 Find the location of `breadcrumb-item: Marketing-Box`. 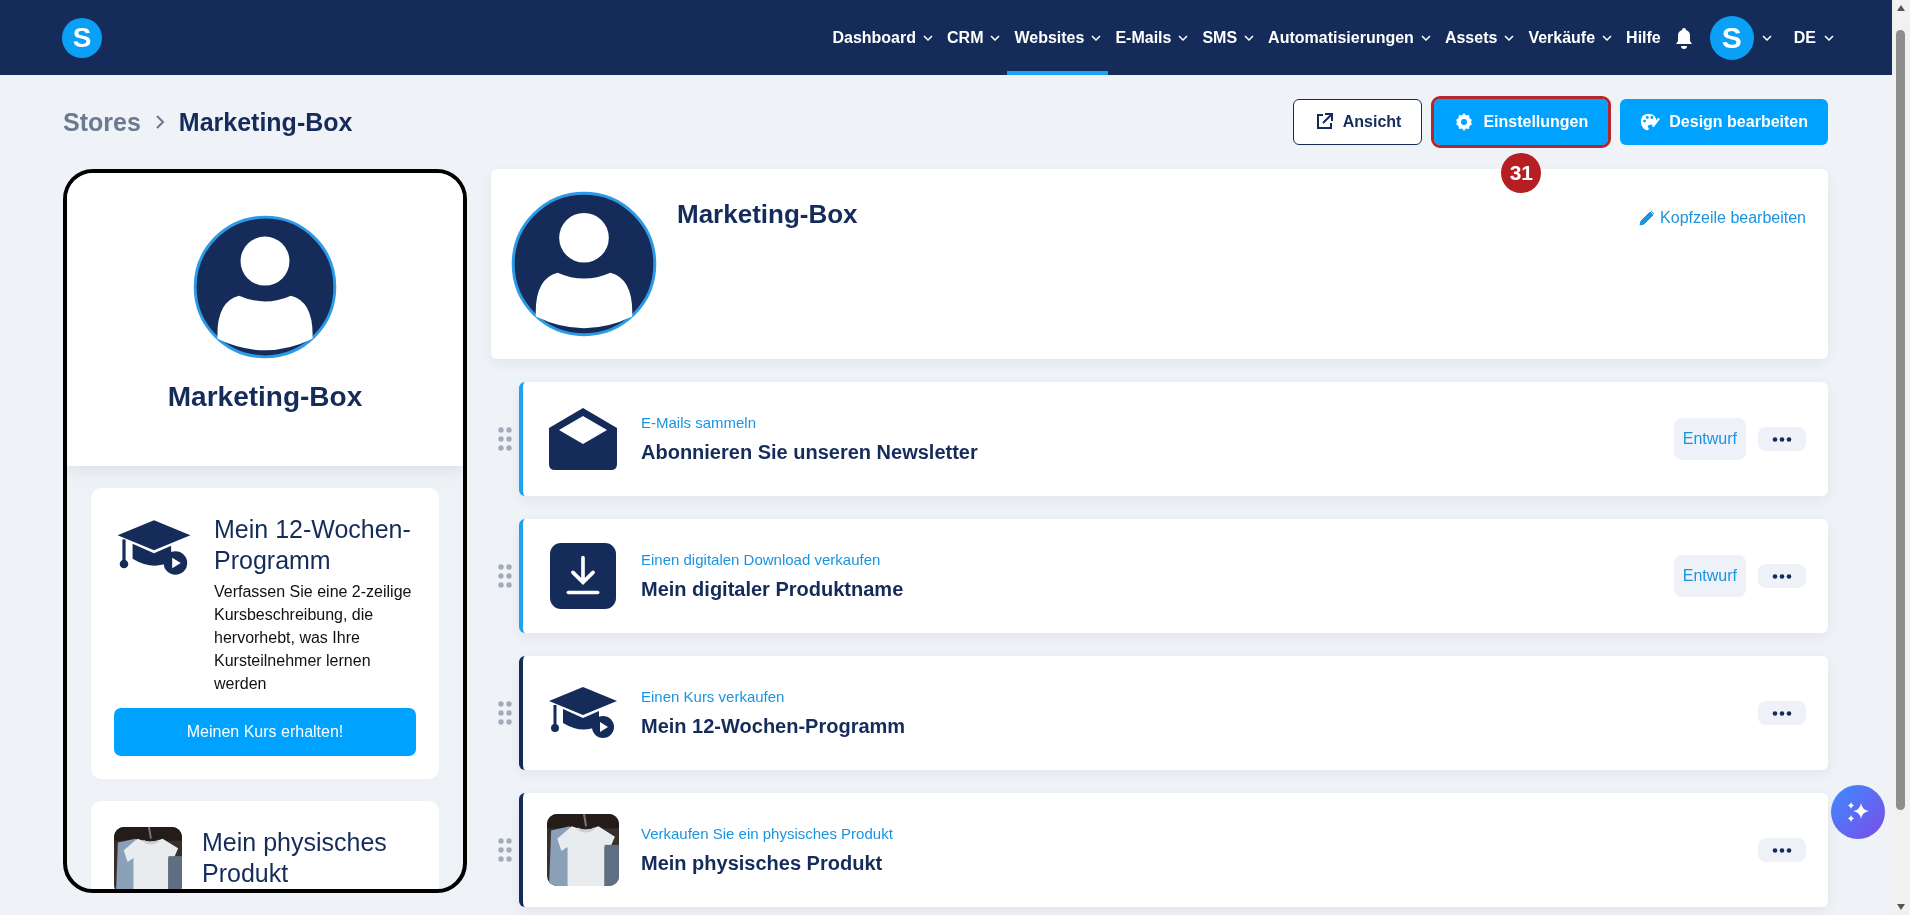

breadcrumb-item: Marketing-Box is located at coordinates (265, 122).